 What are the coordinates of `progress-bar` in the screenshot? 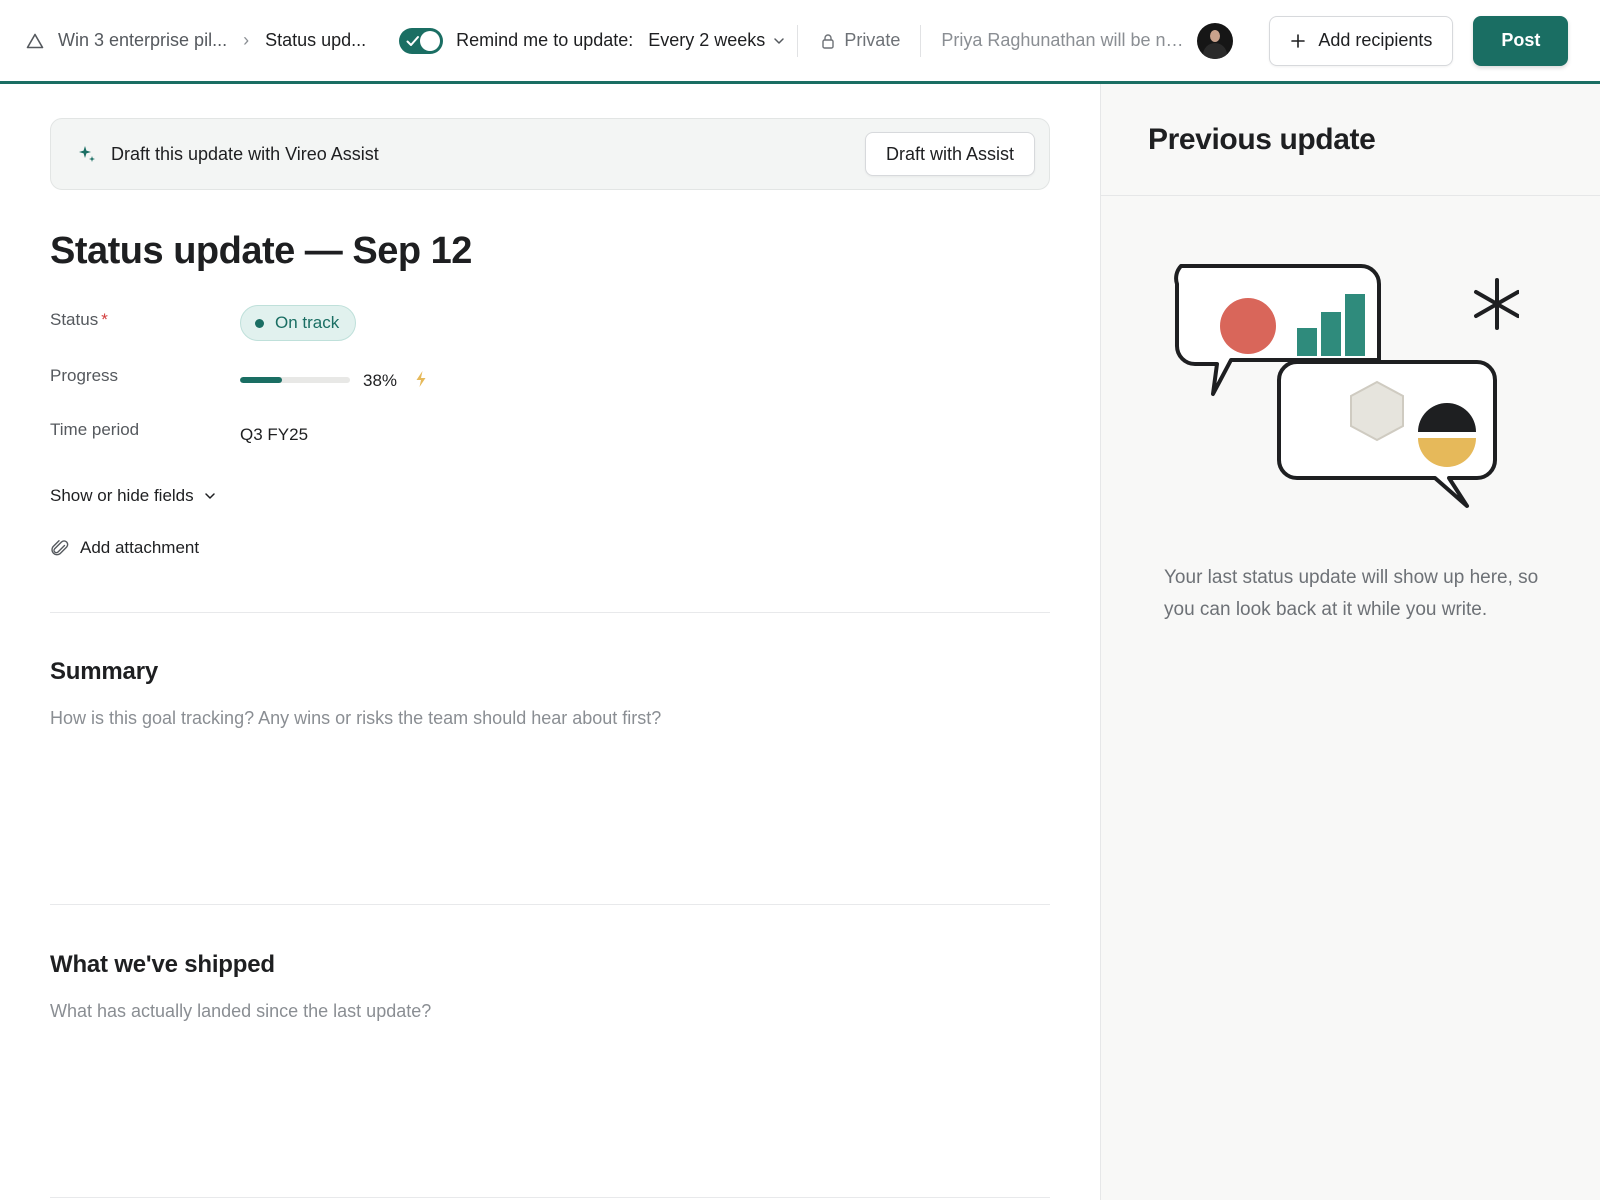 It's located at (295, 380).